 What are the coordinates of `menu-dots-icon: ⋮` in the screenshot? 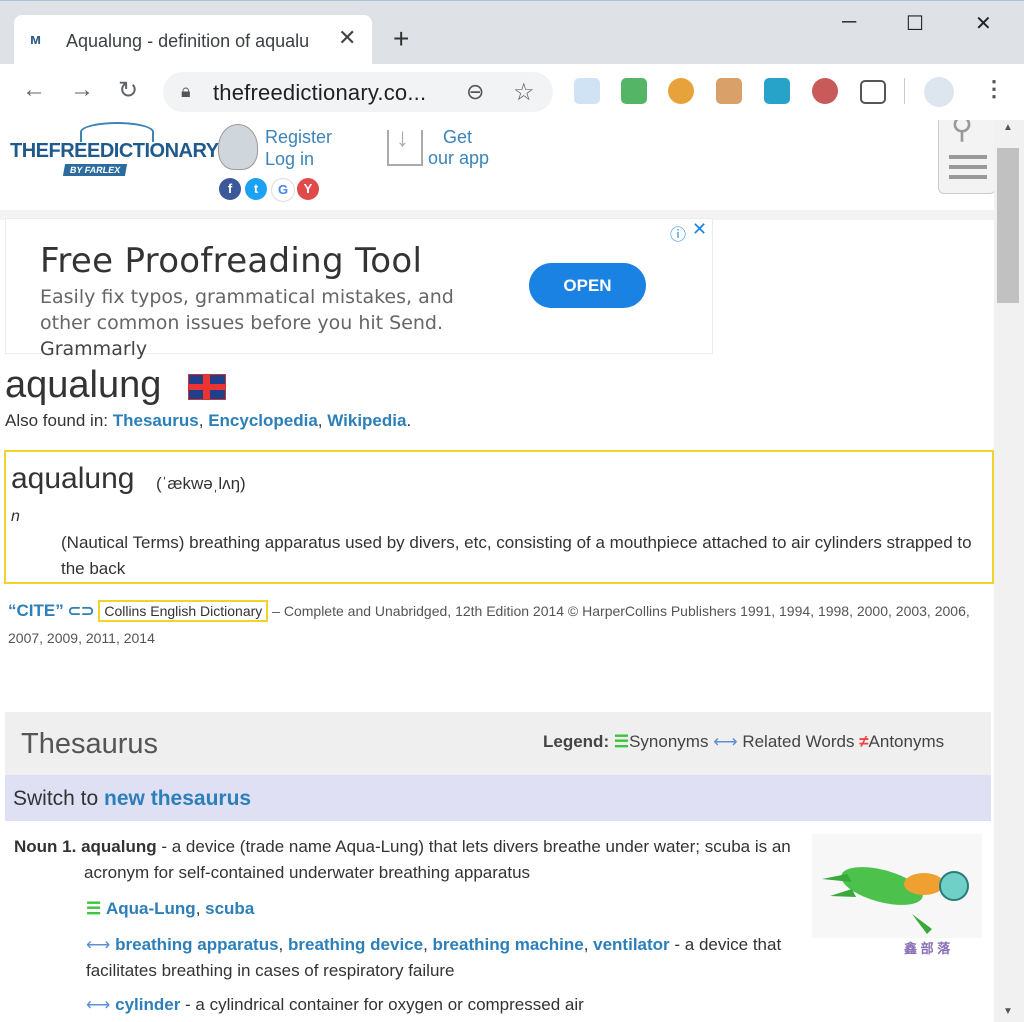 It's located at (994, 89).